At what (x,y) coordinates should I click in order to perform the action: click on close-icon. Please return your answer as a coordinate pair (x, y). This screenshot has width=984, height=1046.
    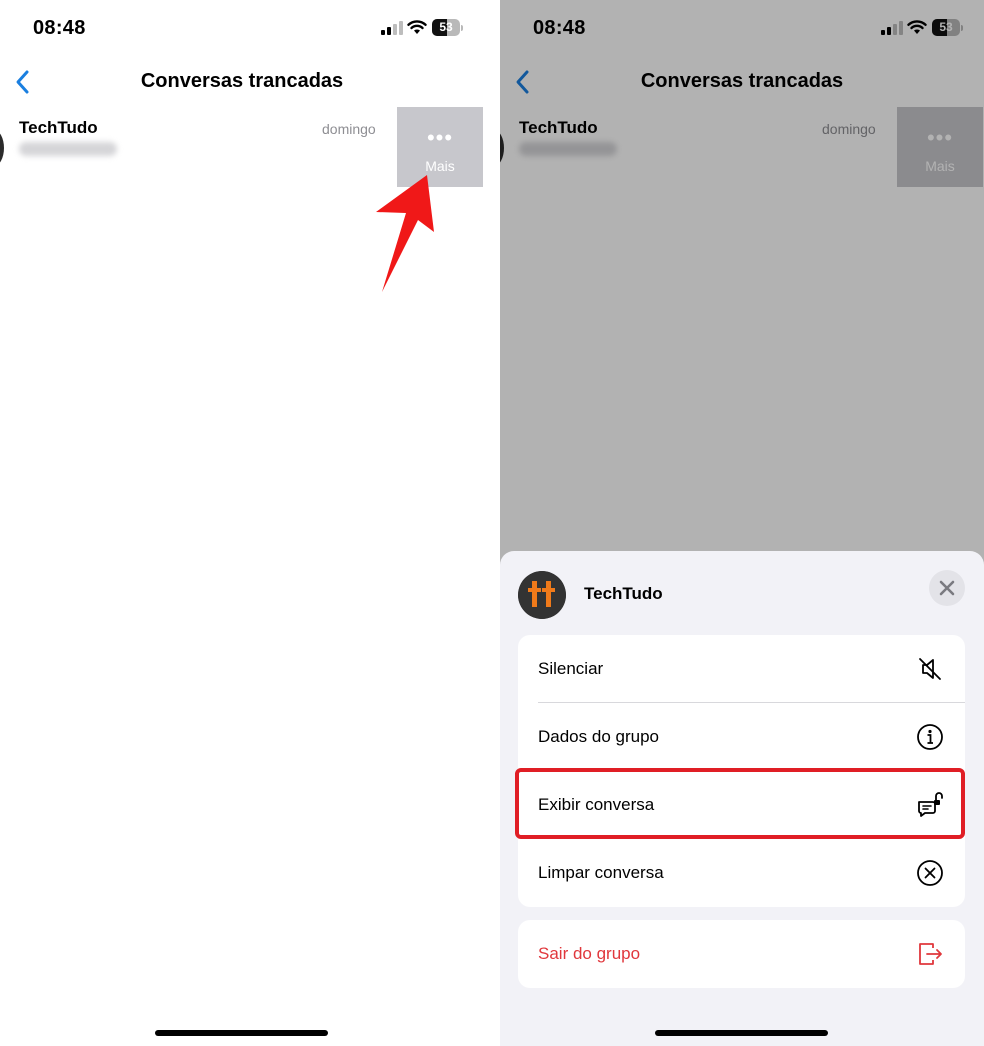
    Looking at the image, I should click on (947, 588).